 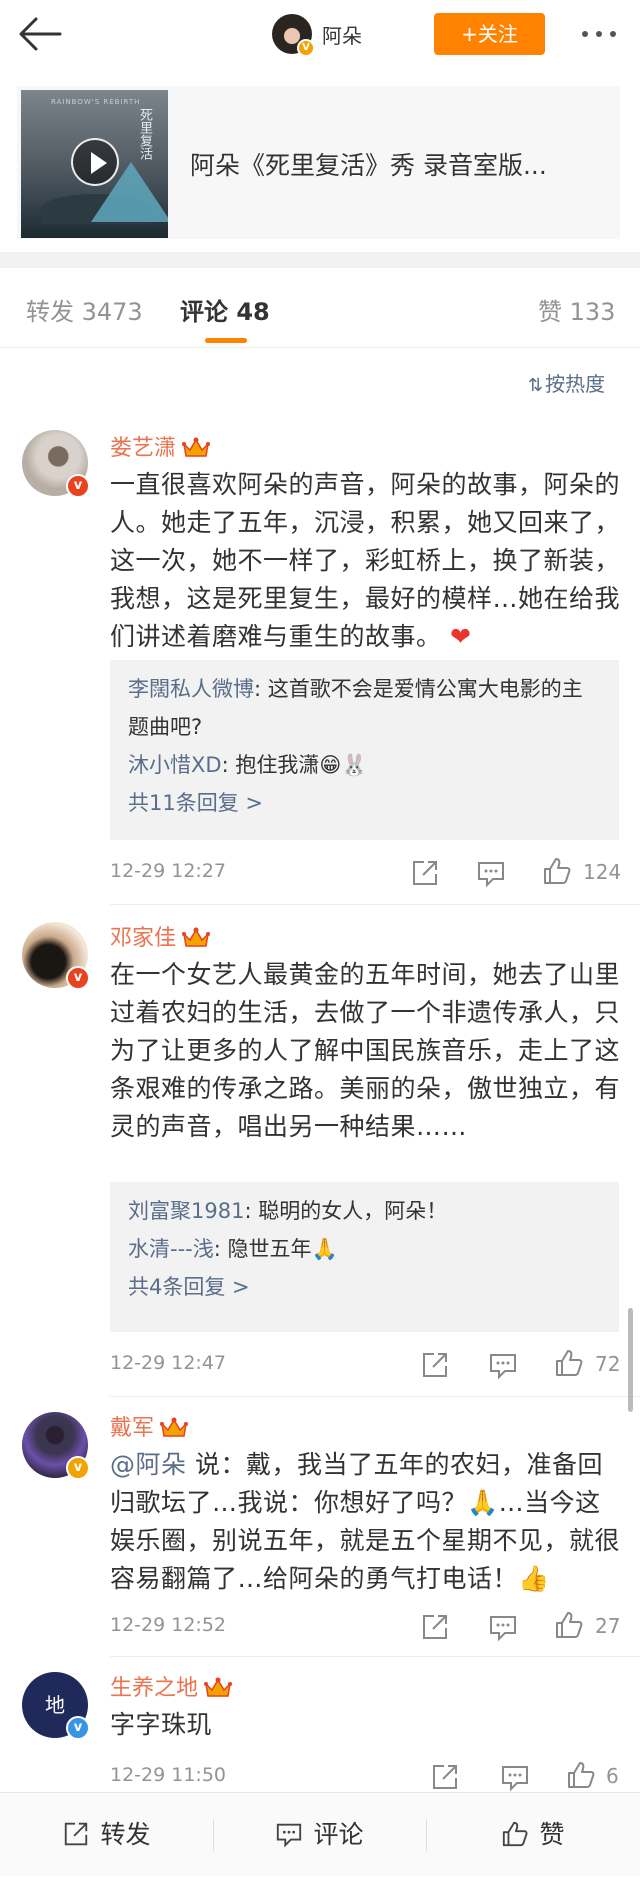 What do you see at coordinates (288, 1211) in the screenshot?
I see `reply-item: 刘富聚1981: 聪明的女人，阿朵！` at bounding box center [288, 1211].